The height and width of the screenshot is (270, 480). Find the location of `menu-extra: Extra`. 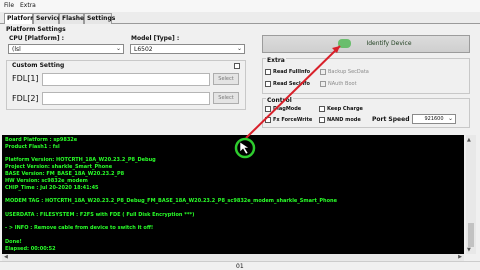

menu-extra: Extra is located at coordinates (28, 5).